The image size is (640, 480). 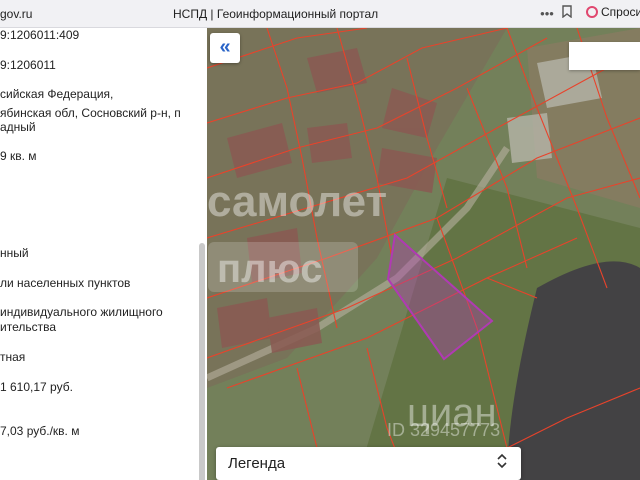 What do you see at coordinates (90, 113) in the screenshot?
I see `address-line-2: ябинская обл, Сосновский р-н, п` at bounding box center [90, 113].